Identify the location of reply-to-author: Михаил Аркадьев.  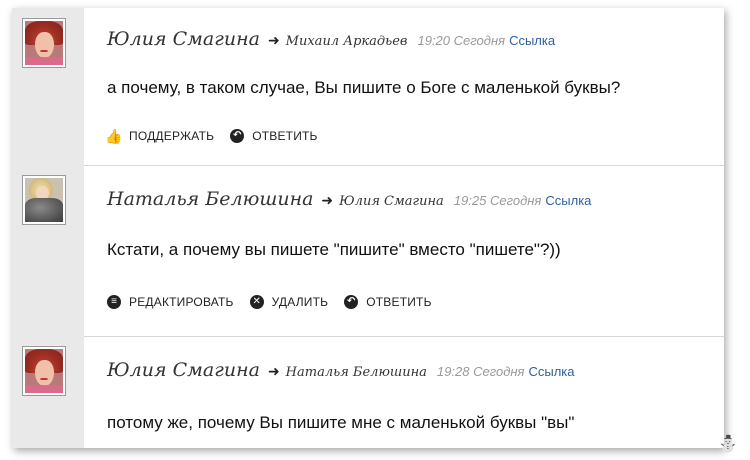
(347, 41).